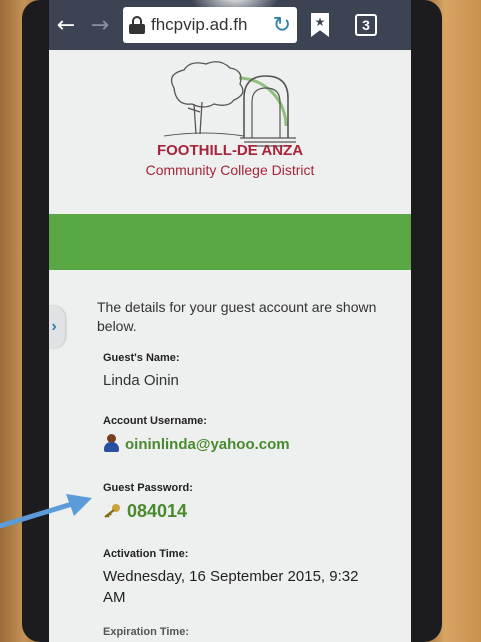 This screenshot has width=481, height=642. I want to click on activation-value: Wednesday, 16 September 2015, 9:32 AM, so click(231, 587).